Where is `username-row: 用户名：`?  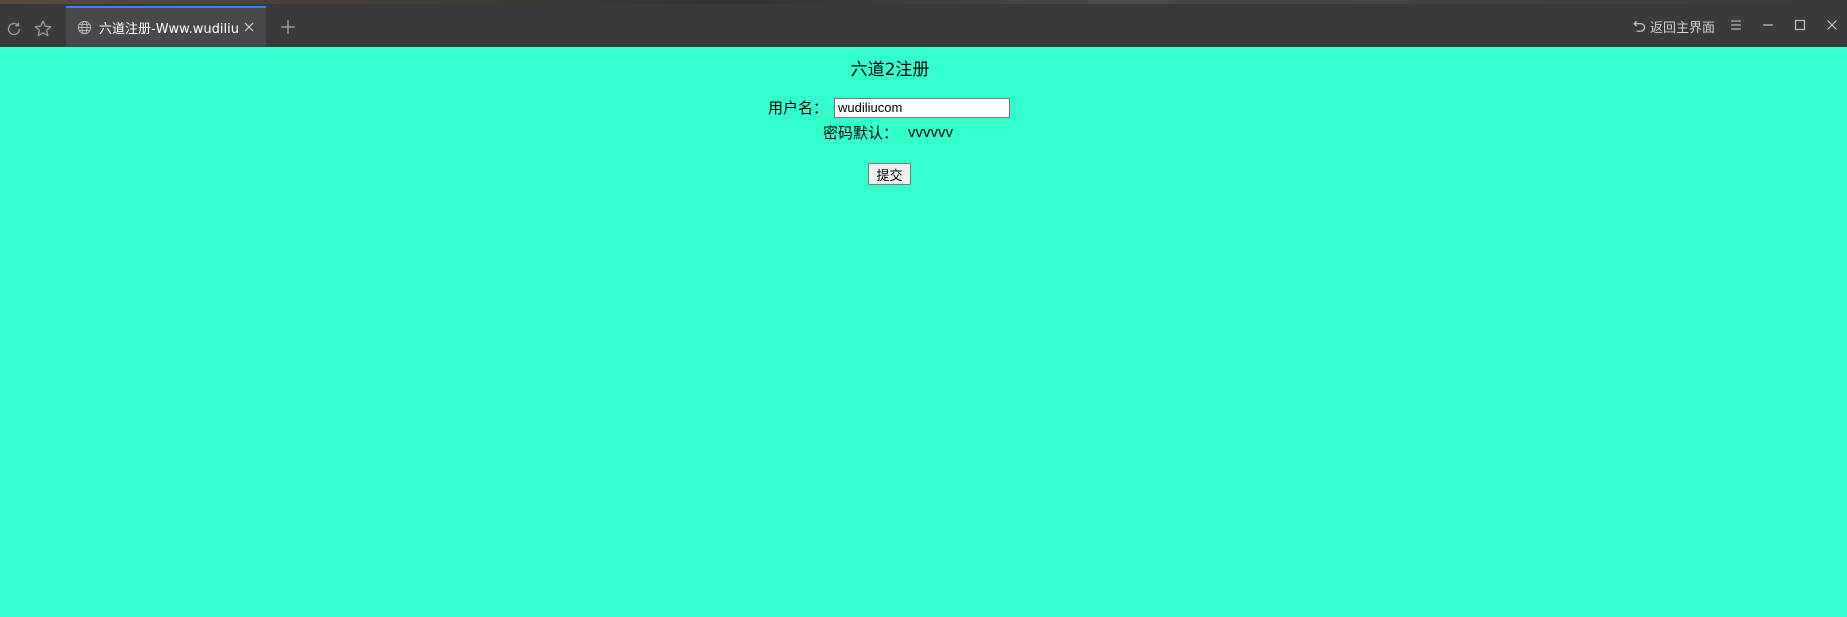
username-row: 用户名： is located at coordinates (889, 107).